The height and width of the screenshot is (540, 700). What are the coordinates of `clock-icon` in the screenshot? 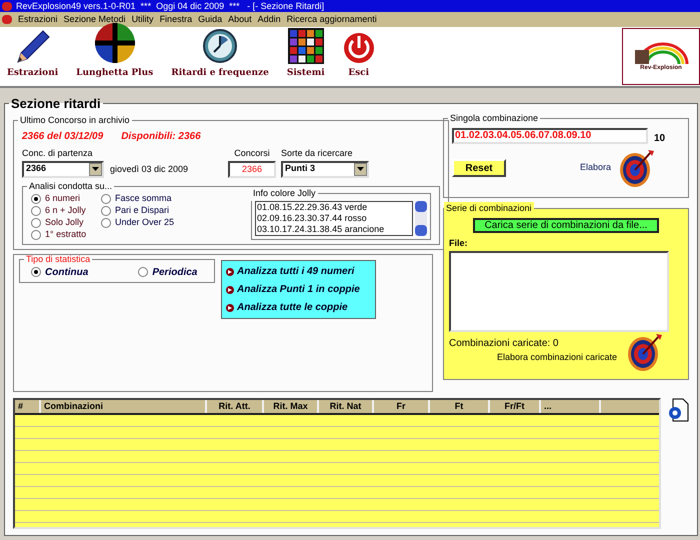 It's located at (220, 46).